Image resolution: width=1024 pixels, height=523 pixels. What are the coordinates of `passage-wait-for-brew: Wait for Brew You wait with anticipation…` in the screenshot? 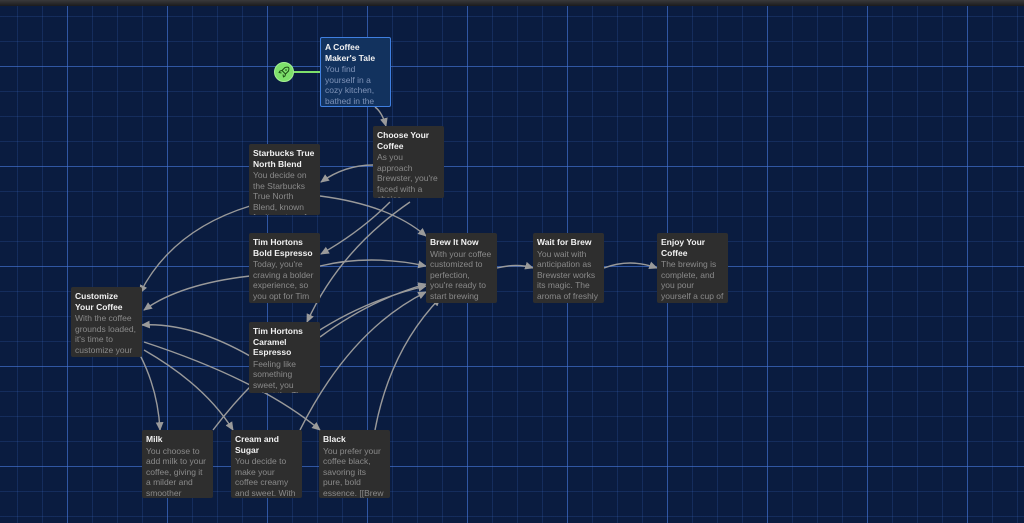 It's located at (568, 268).